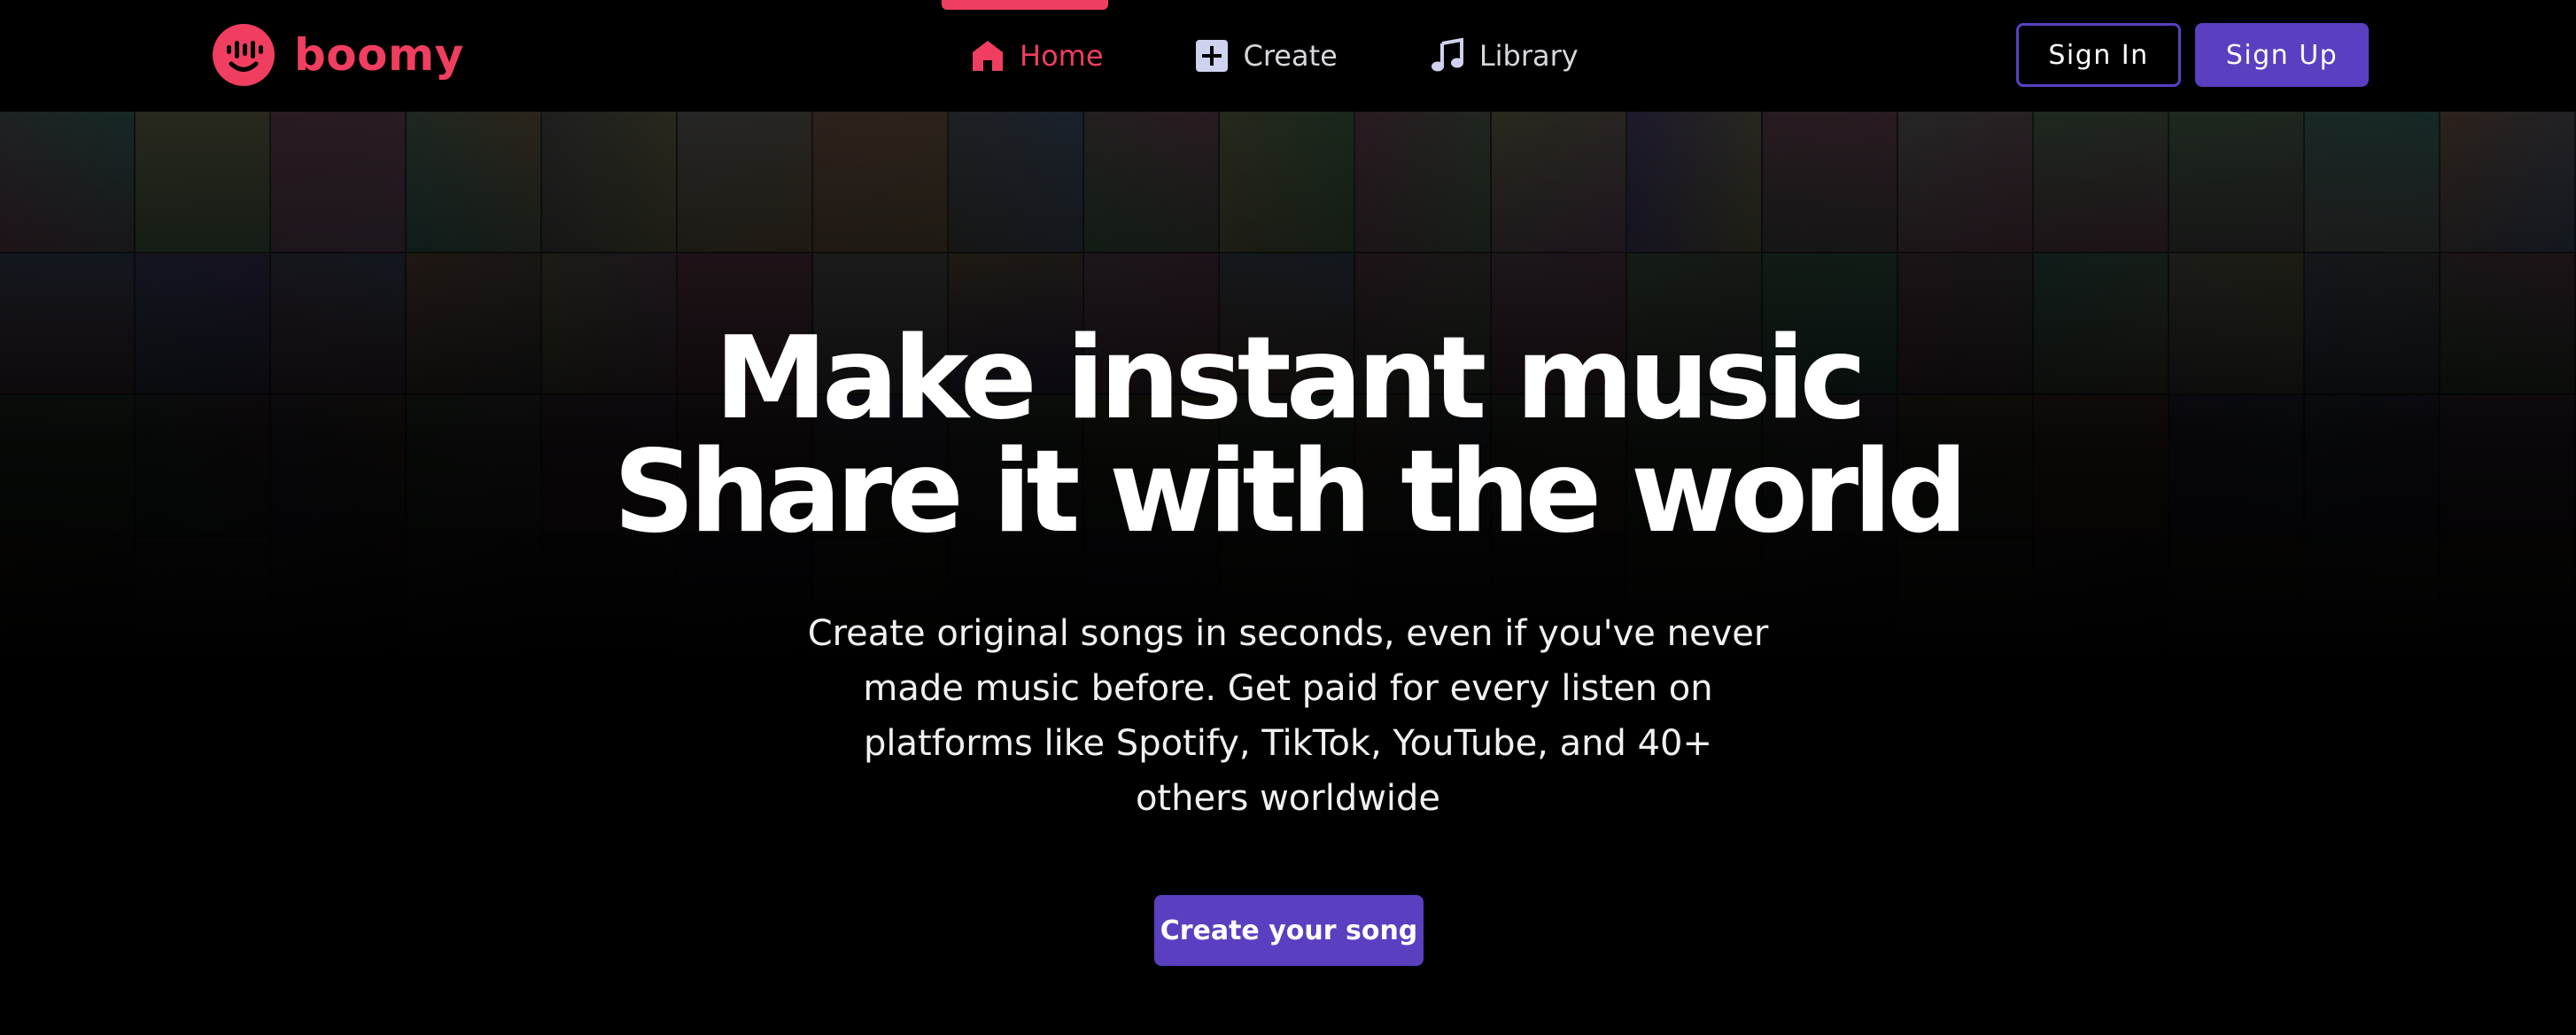  Describe the element at coordinates (1025, 5) in the screenshot. I see `active-tab-indicator` at that location.